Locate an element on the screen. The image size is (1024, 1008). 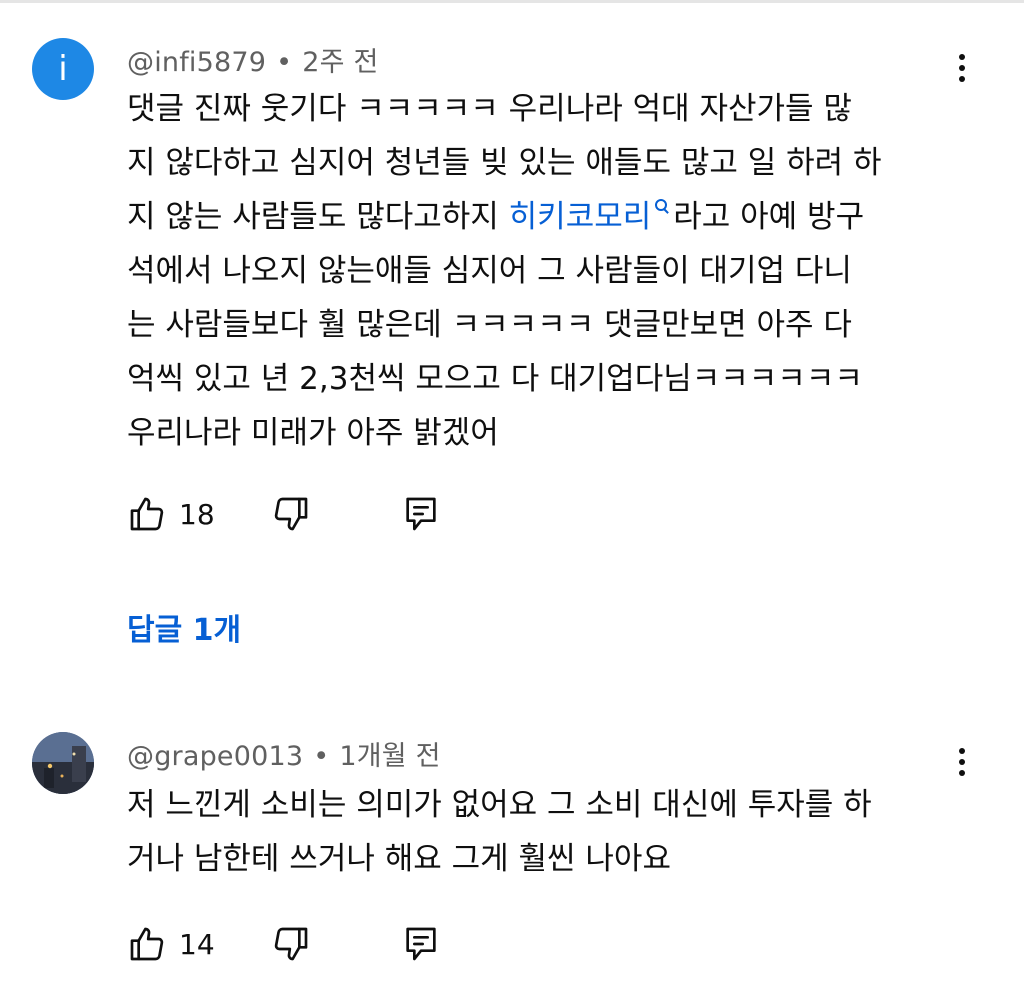
comment-line-text: 라고 아예 방구 is located at coordinates (769, 217).